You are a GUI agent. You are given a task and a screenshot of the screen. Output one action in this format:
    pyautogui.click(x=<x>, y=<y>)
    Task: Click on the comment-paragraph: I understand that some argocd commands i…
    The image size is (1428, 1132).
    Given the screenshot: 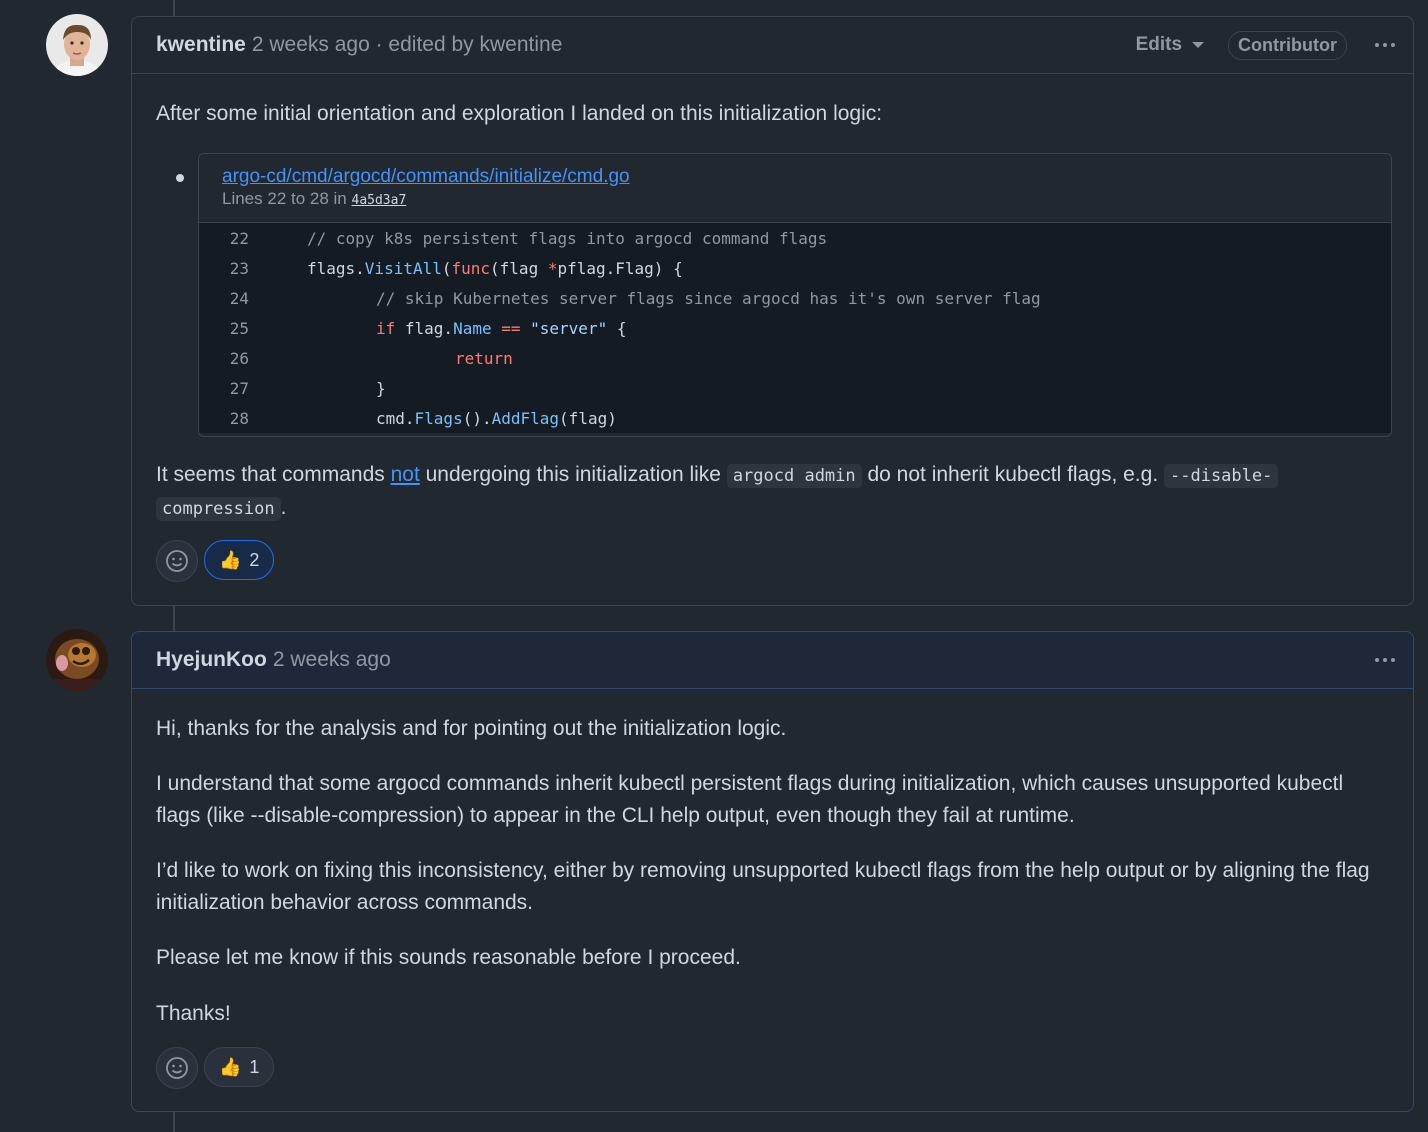 What is the action you would take?
    pyautogui.click(x=750, y=799)
    